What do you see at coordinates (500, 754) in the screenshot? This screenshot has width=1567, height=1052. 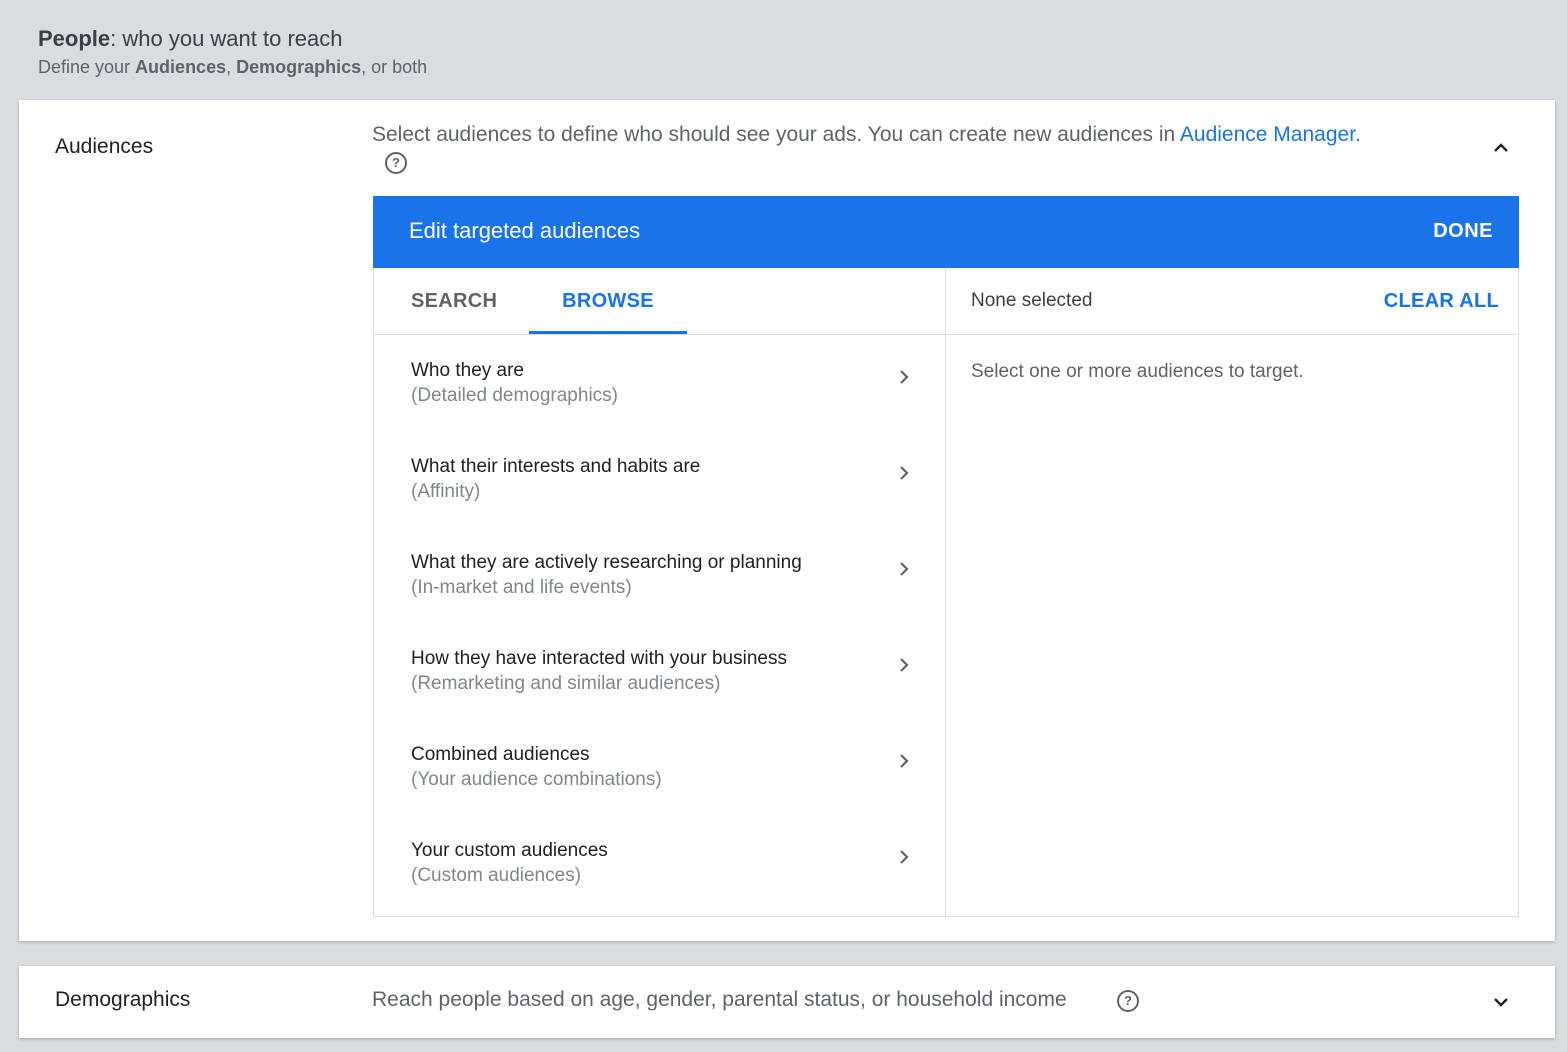 I see `browse-item-title: Combined audiences` at bounding box center [500, 754].